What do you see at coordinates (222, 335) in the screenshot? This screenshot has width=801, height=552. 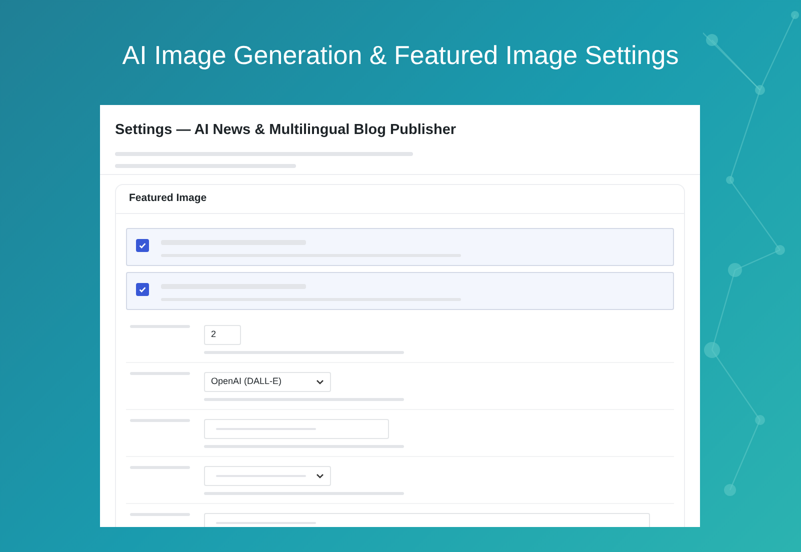 I see `number-field: 2` at bounding box center [222, 335].